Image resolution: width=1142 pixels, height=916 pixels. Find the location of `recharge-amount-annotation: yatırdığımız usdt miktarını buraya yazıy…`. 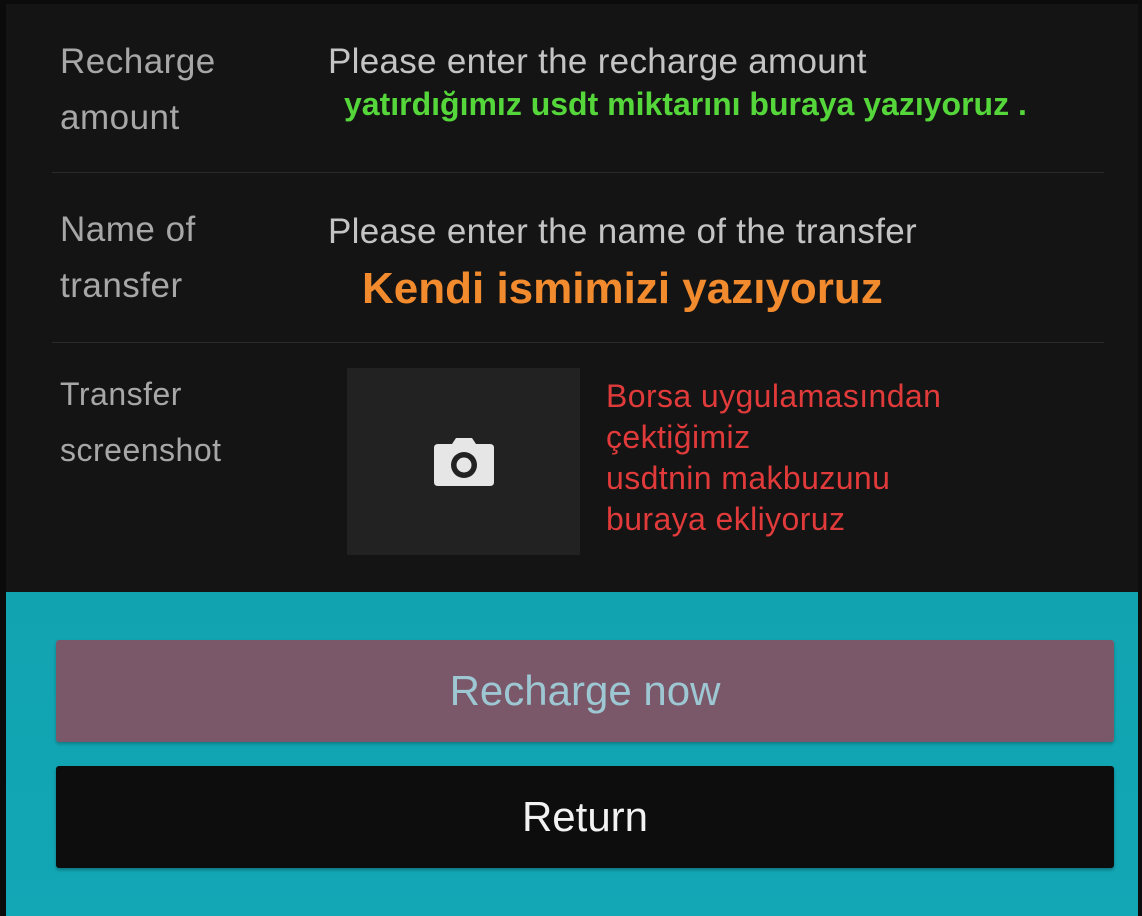

recharge-amount-annotation: yatırdığımız usdt miktarını buraya yazıy… is located at coordinates (685, 104).